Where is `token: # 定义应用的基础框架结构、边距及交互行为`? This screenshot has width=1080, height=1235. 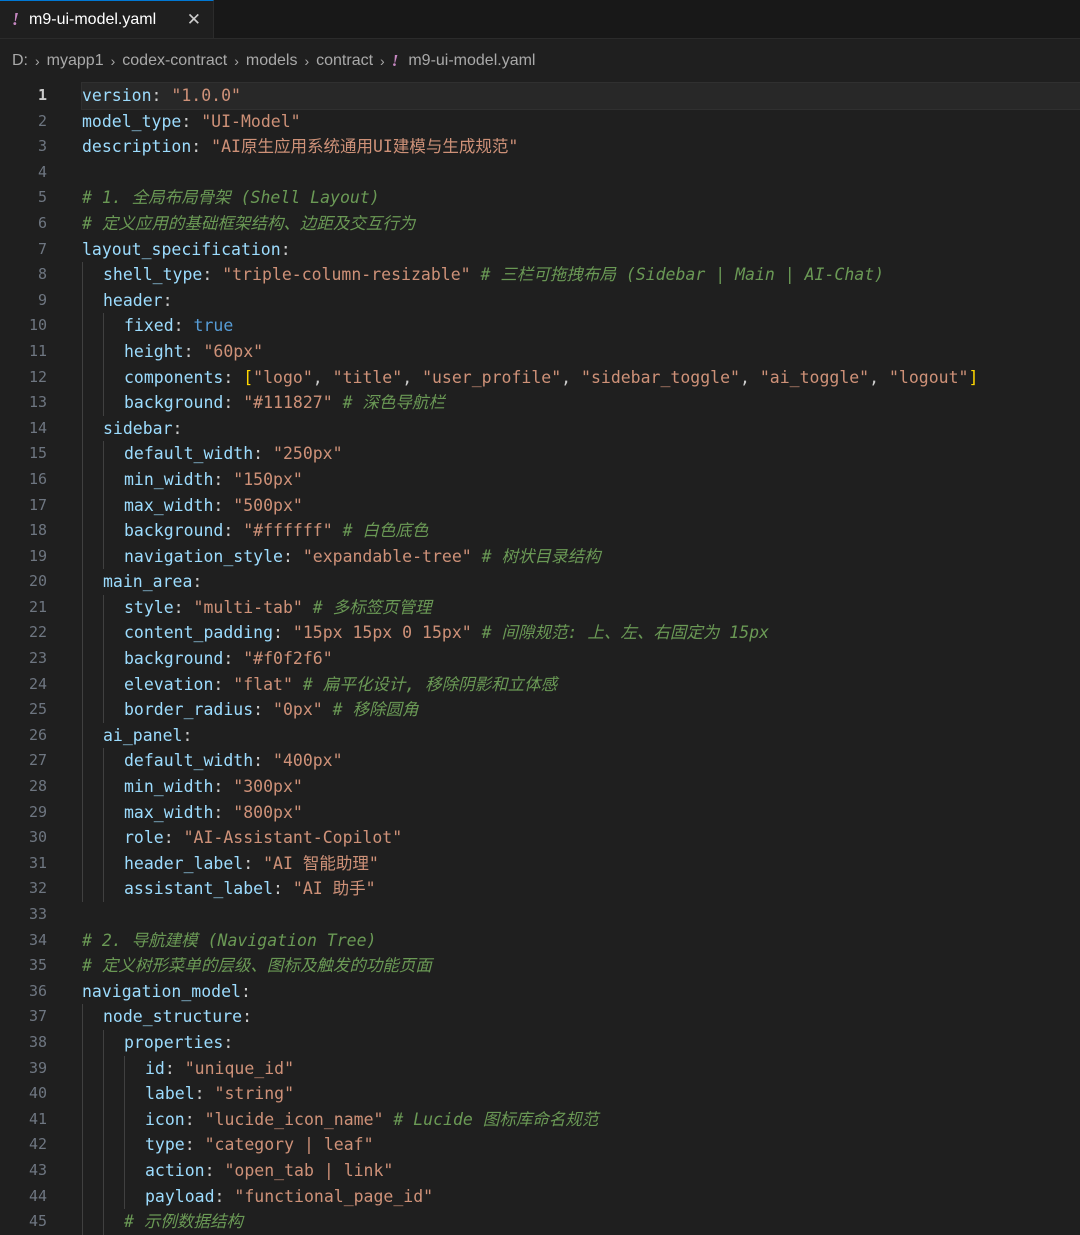 token: # 定义应用的基础框架结构、边距及交互行为 is located at coordinates (249, 223).